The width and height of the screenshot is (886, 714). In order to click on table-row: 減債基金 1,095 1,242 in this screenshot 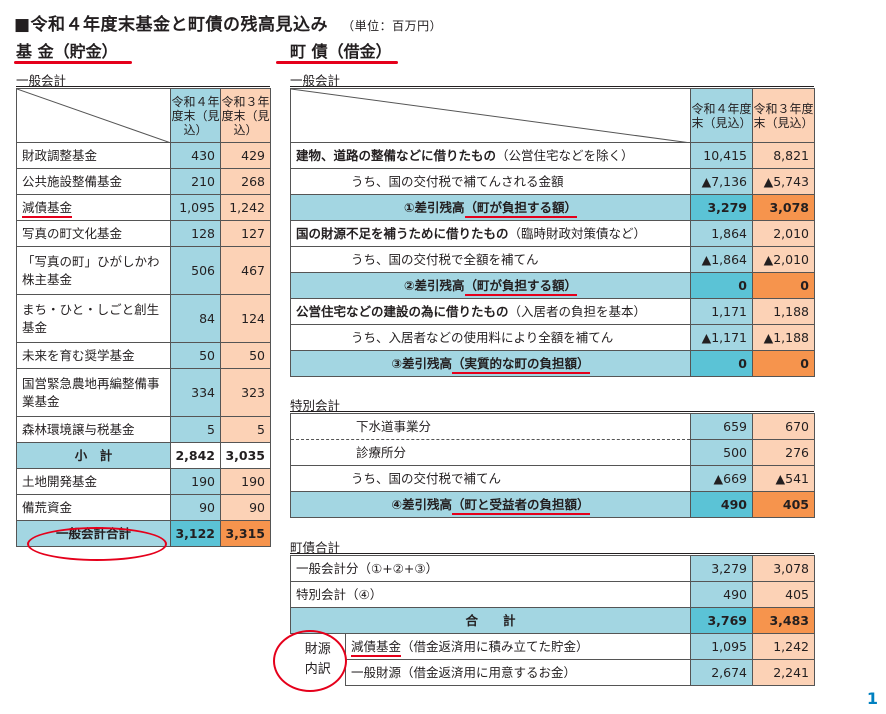, I will do `click(143, 207)`.